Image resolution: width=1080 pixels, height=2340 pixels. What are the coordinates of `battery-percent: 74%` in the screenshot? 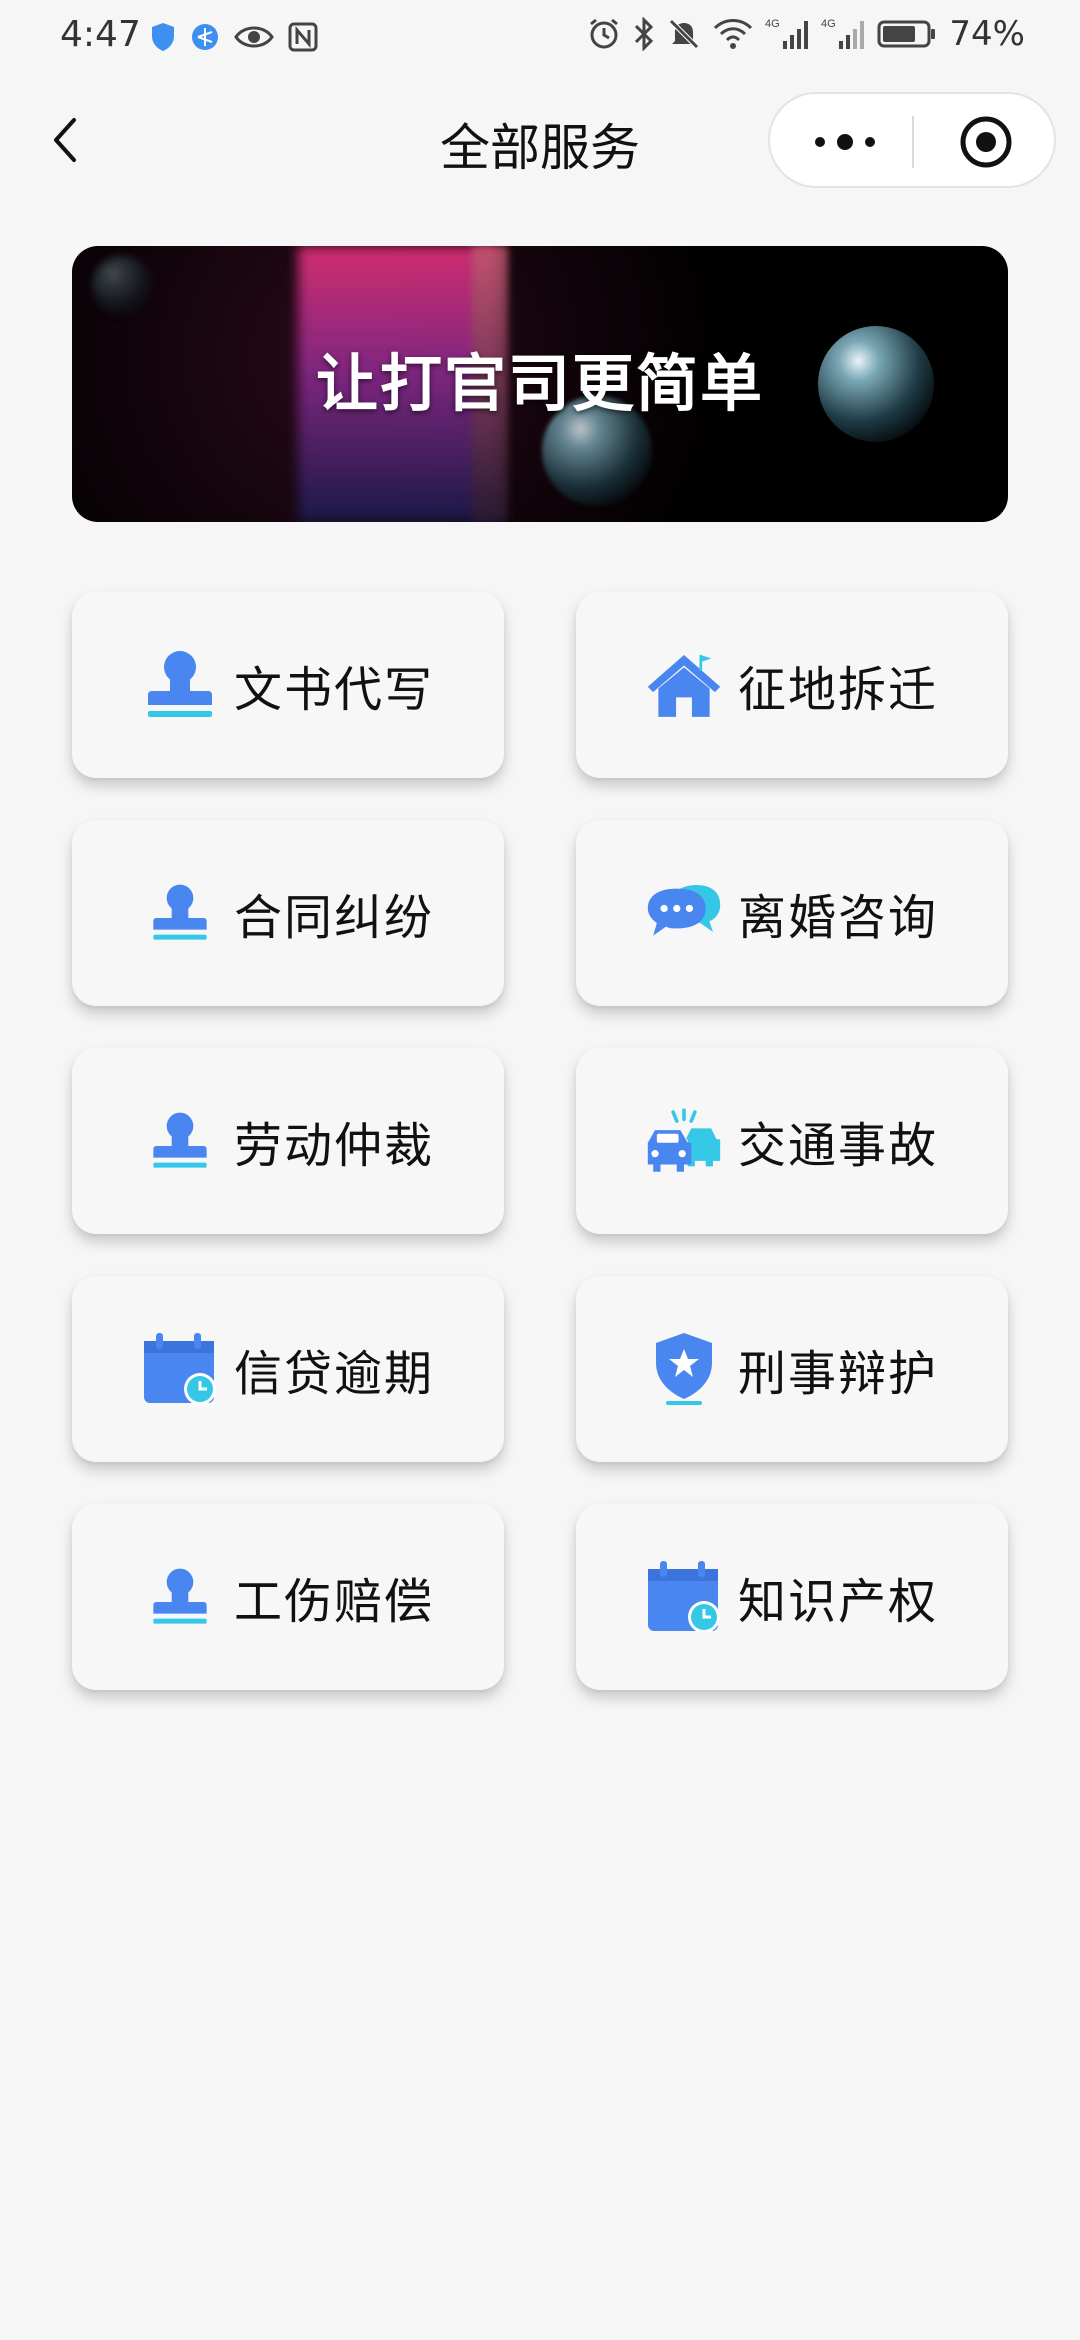 It's located at (987, 34).